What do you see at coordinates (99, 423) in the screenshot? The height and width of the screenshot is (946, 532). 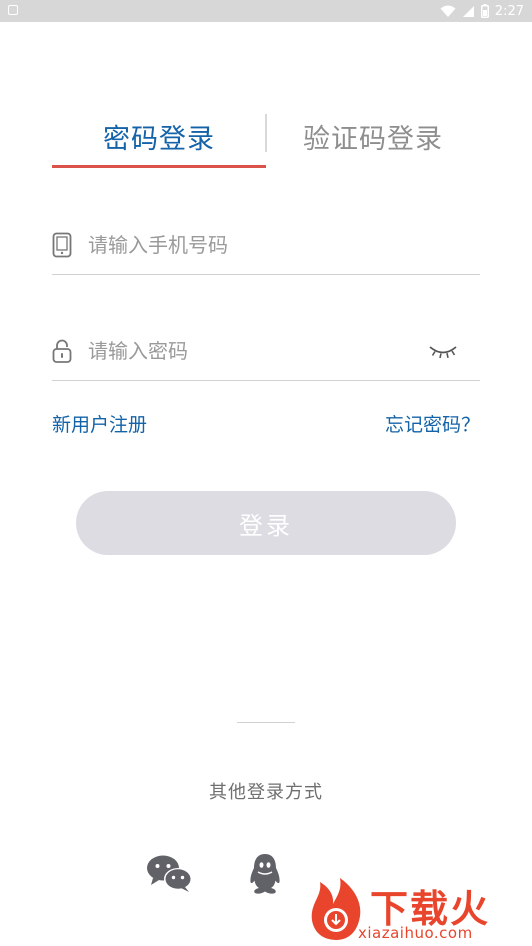 I see `register-link: 新用户注册` at bounding box center [99, 423].